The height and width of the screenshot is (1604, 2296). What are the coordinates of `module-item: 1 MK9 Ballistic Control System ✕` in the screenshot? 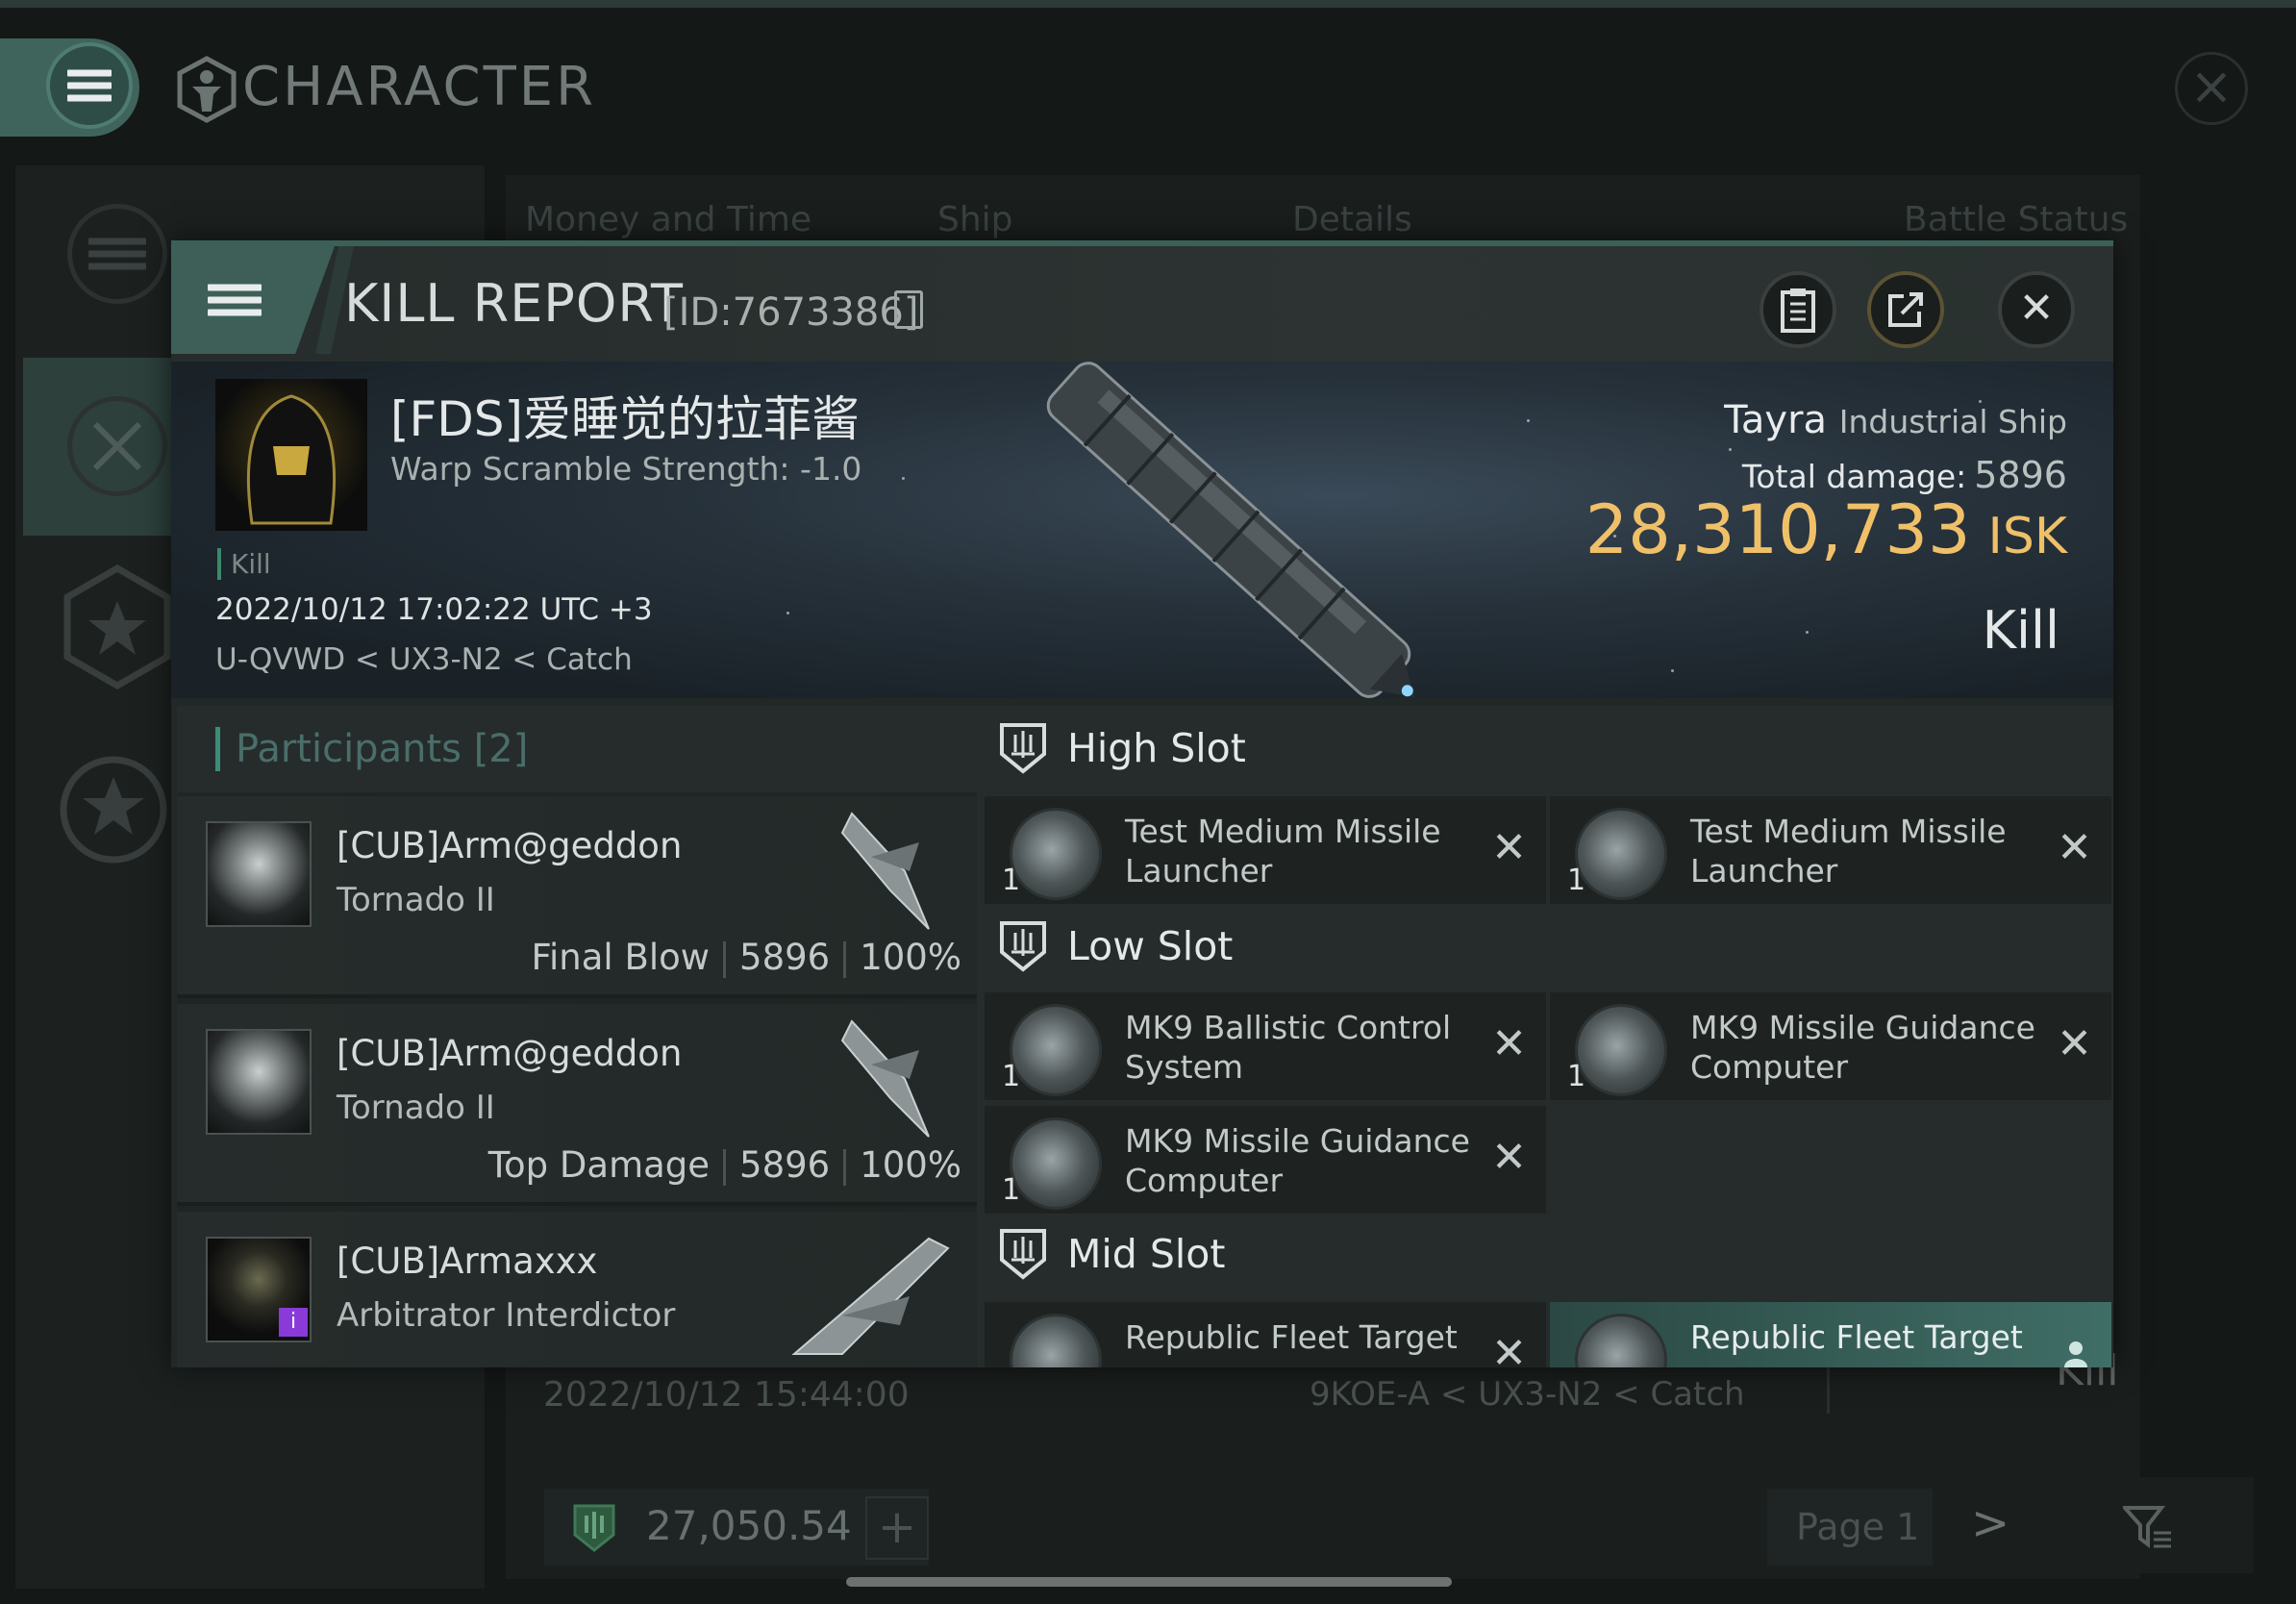 It's located at (1265, 1046).